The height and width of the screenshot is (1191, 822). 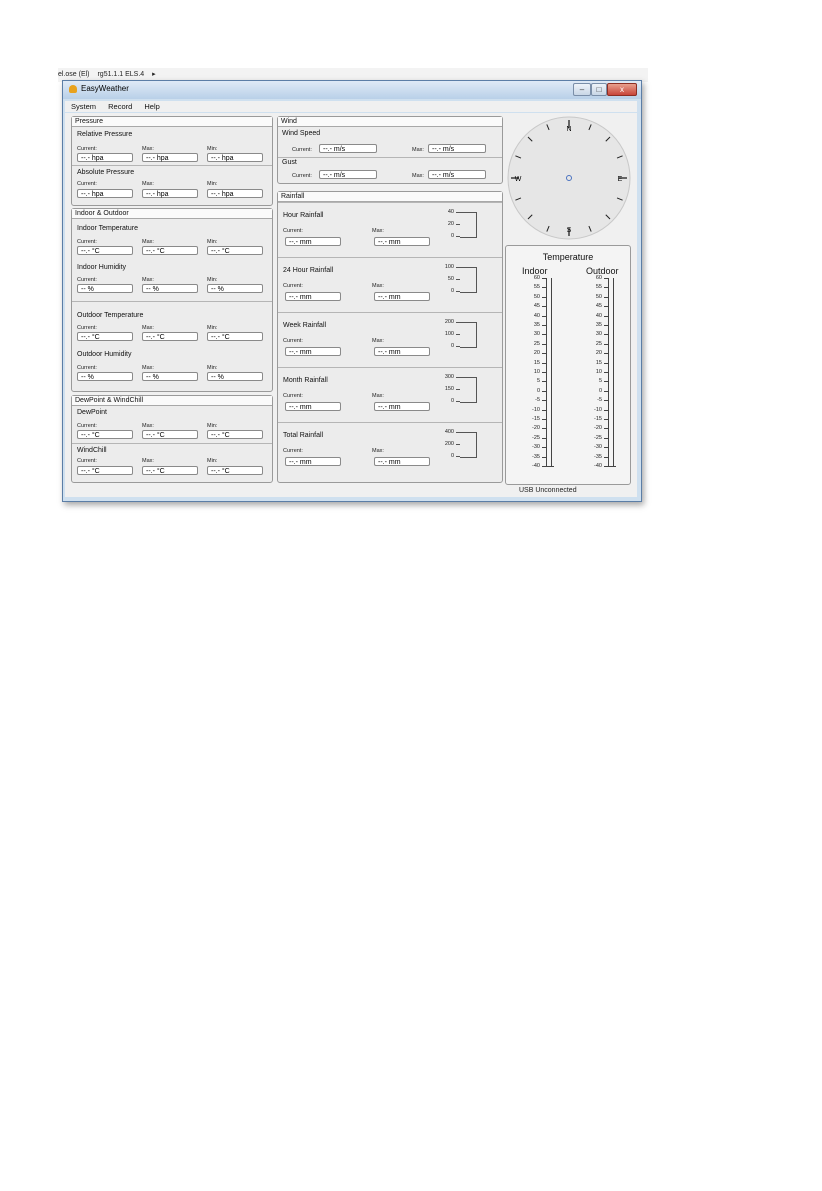 I want to click on compass-s-label: S, so click(x=569, y=230).